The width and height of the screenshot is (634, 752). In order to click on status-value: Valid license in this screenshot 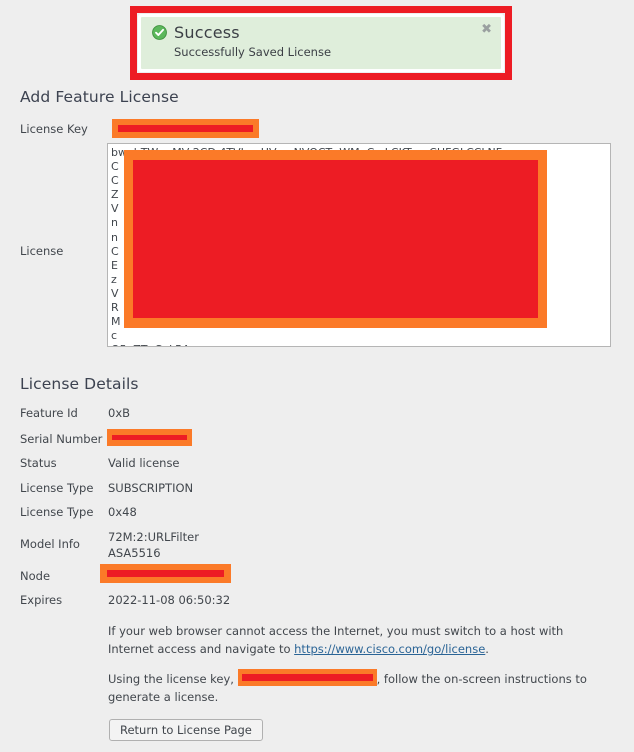, I will do `click(144, 463)`.